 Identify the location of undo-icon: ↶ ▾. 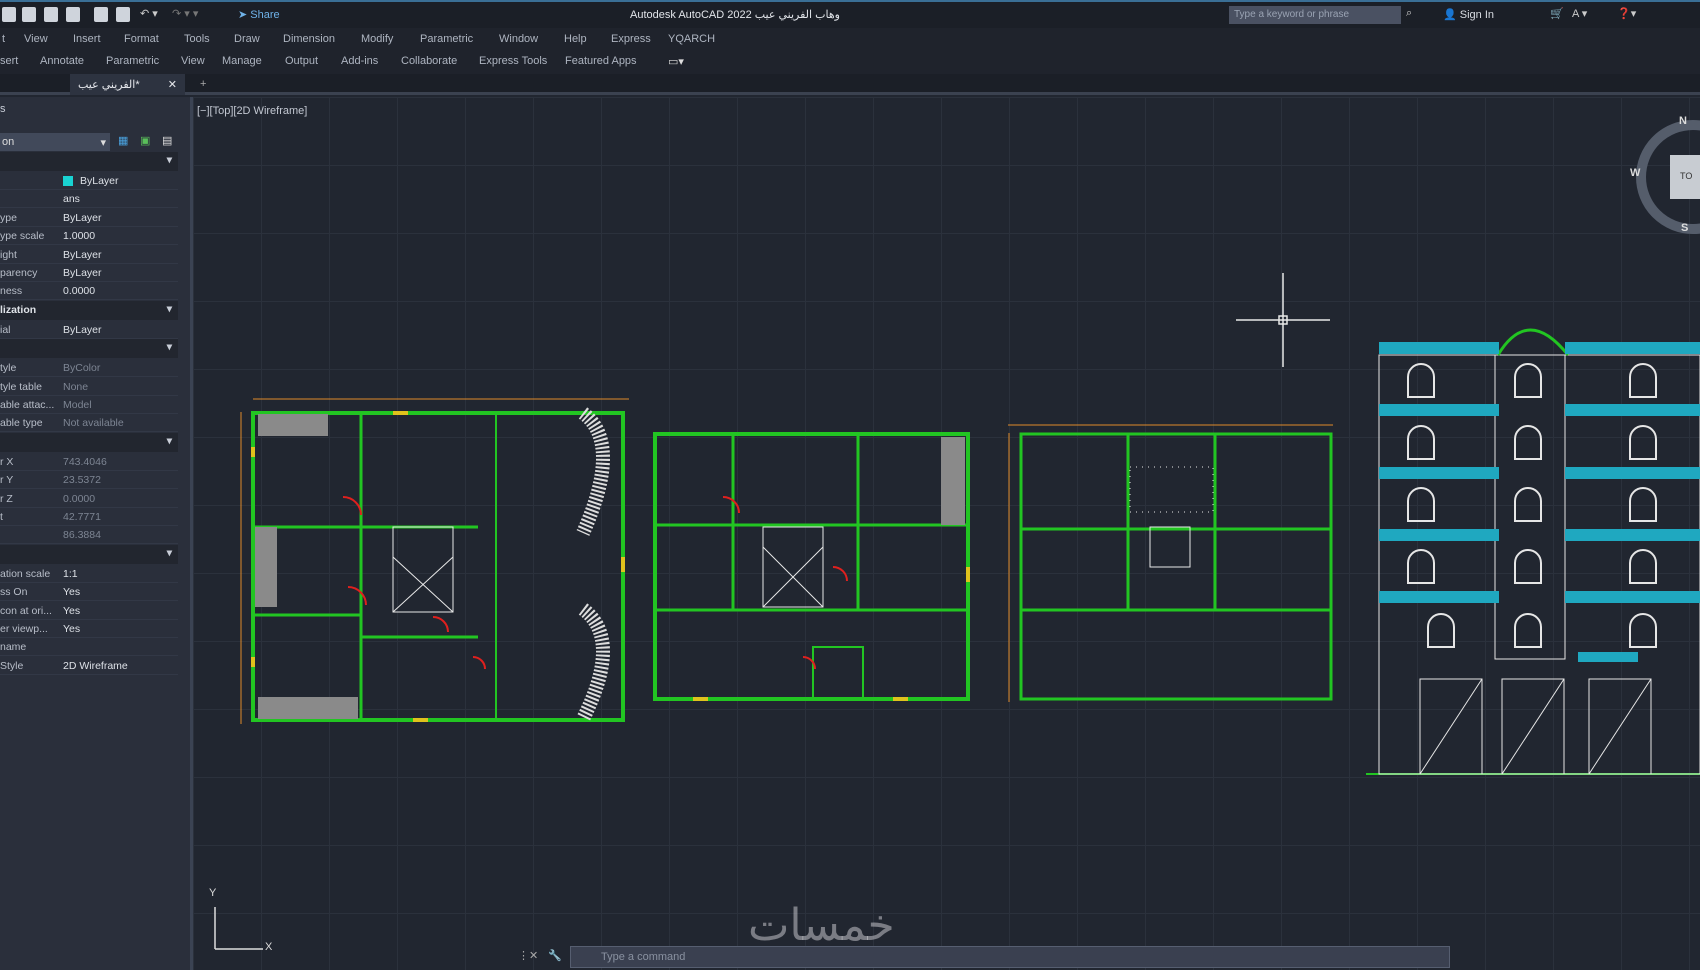
(149, 13).